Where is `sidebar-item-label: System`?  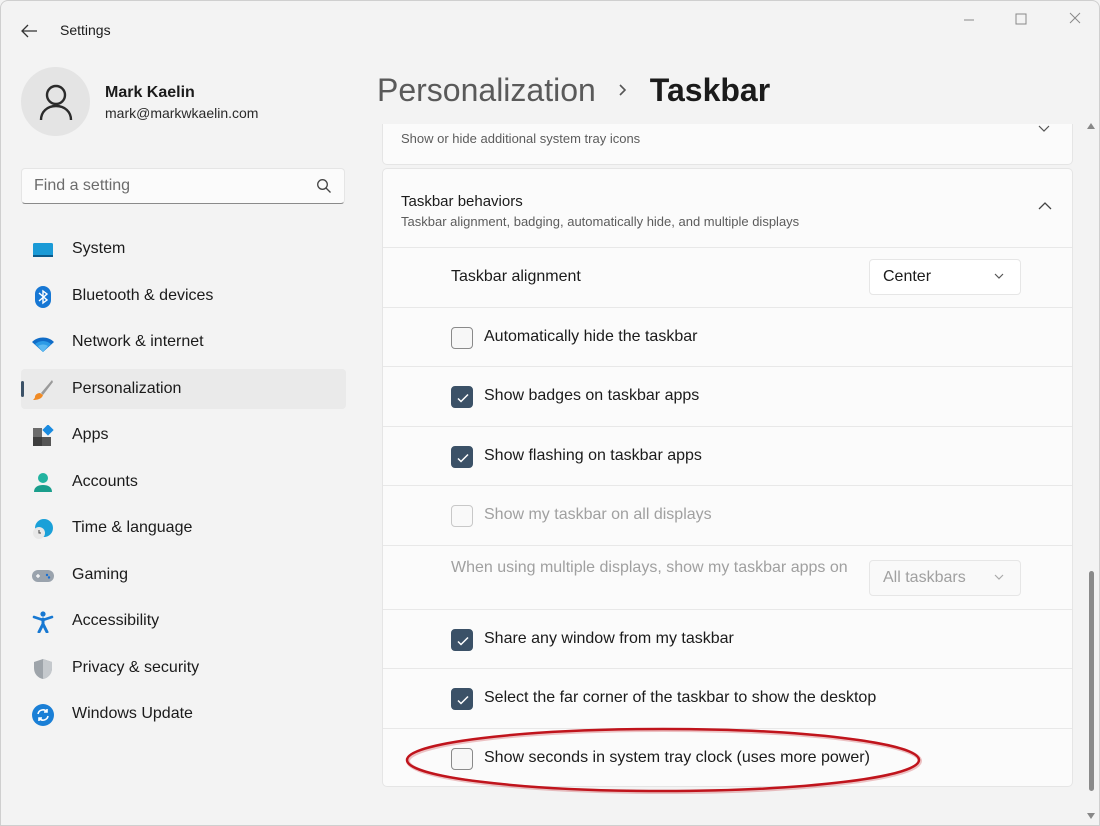 sidebar-item-label: System is located at coordinates (99, 248).